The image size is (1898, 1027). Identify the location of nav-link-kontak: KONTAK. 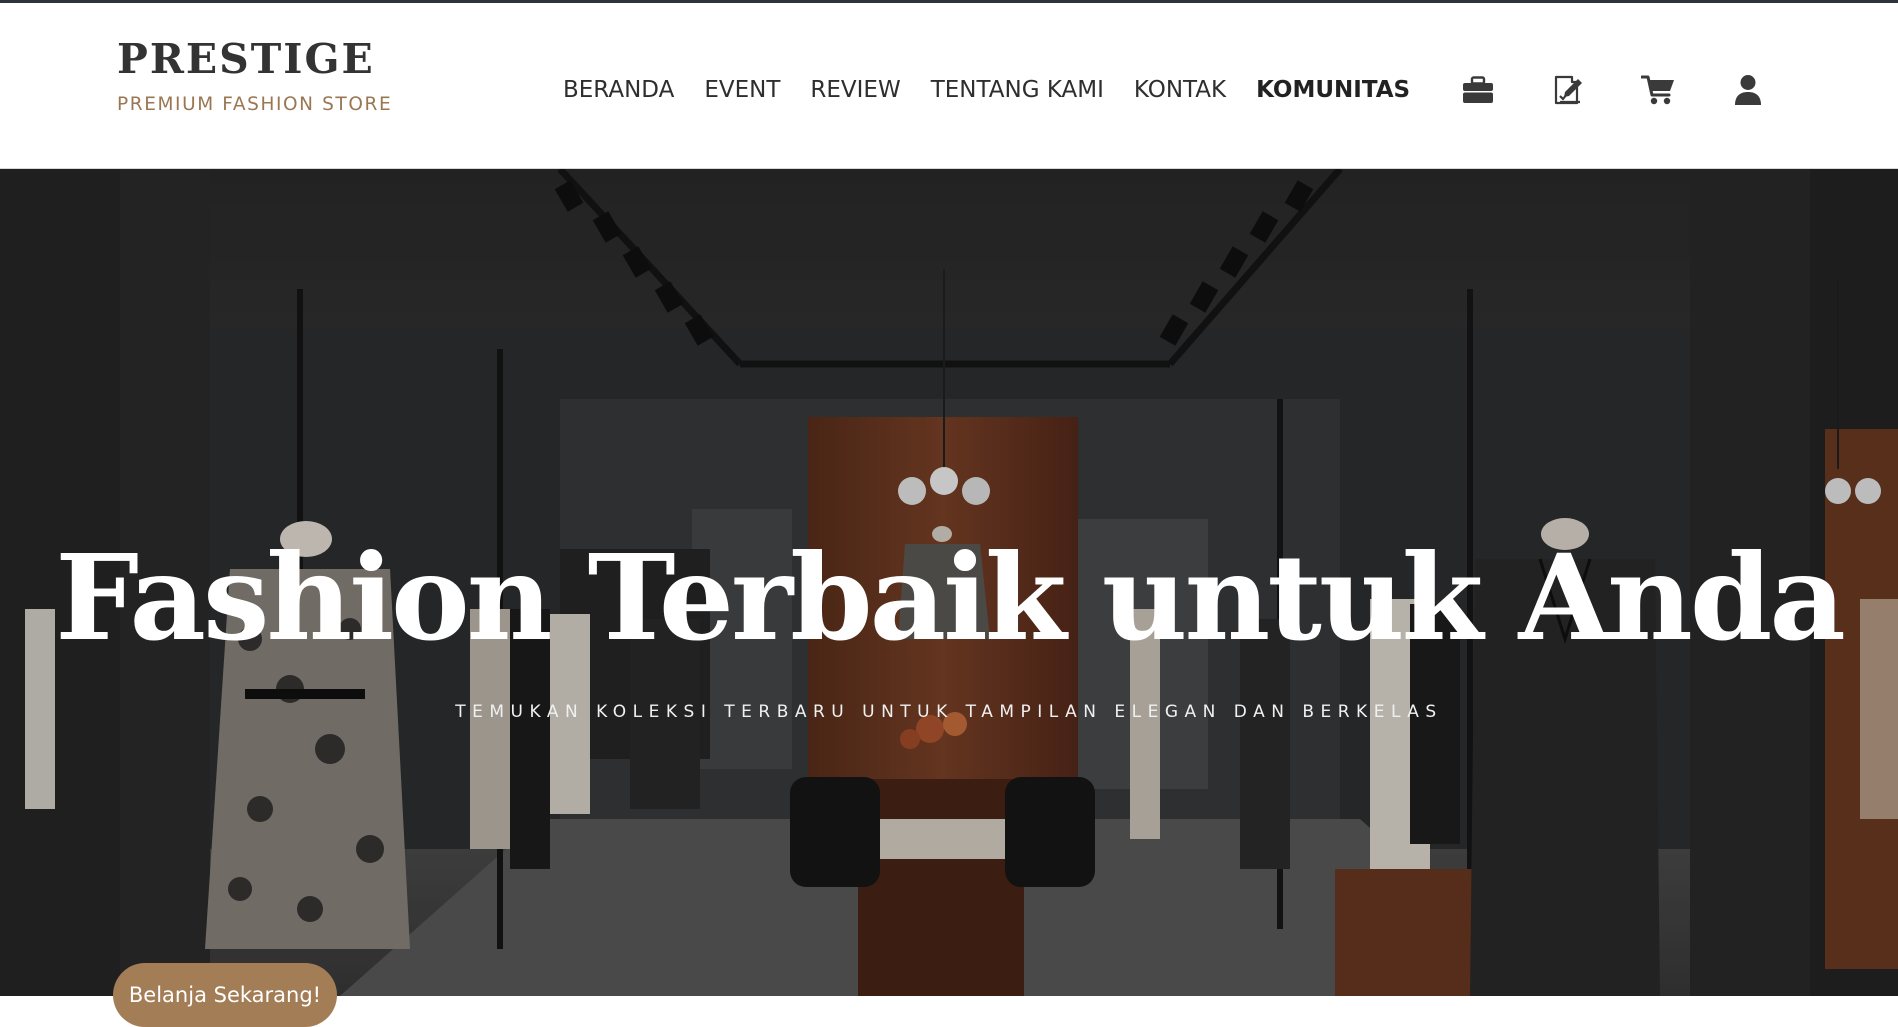
(1180, 90).